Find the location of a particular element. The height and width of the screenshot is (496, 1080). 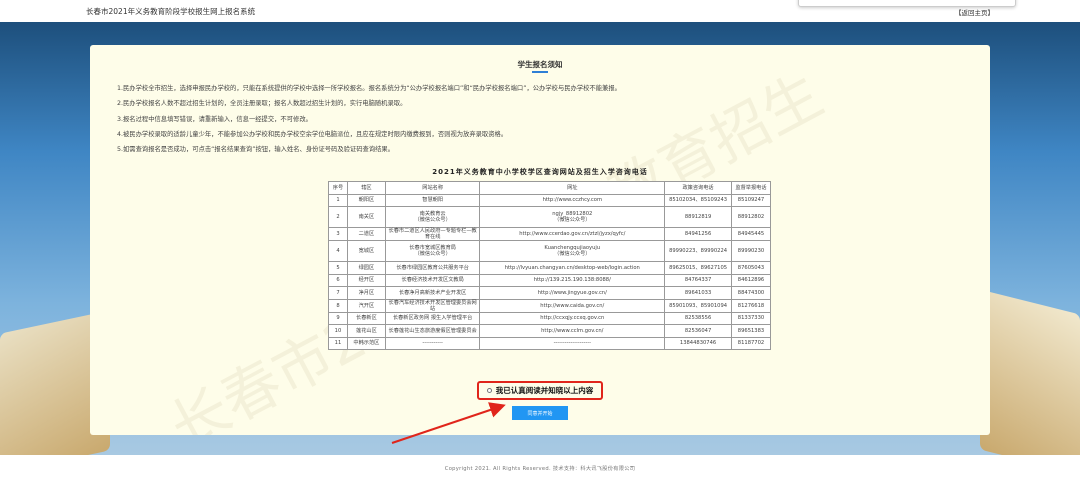

site-text: 智慧朝阳 is located at coordinates (433, 200).